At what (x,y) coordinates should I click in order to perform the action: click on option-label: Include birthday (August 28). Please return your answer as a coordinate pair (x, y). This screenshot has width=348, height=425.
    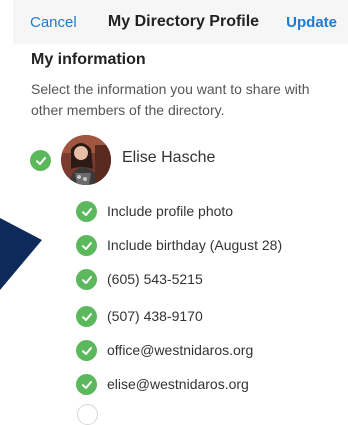
    Looking at the image, I should click on (194, 245).